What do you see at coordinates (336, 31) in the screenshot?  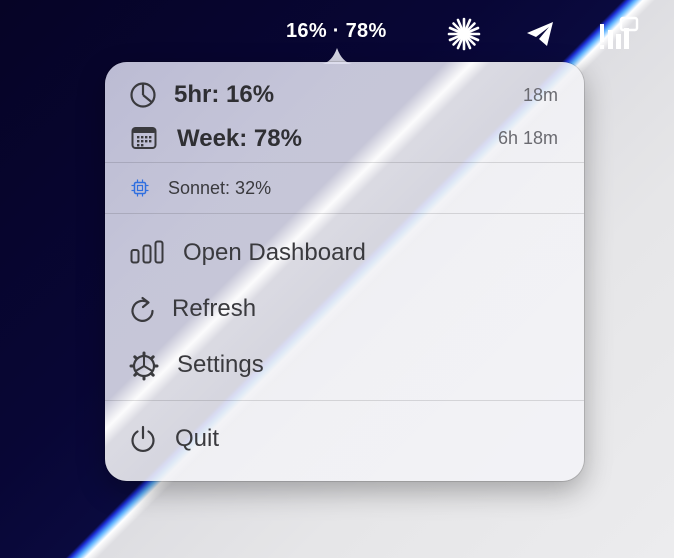 I see `usage-status-item: 16% · 78%` at bounding box center [336, 31].